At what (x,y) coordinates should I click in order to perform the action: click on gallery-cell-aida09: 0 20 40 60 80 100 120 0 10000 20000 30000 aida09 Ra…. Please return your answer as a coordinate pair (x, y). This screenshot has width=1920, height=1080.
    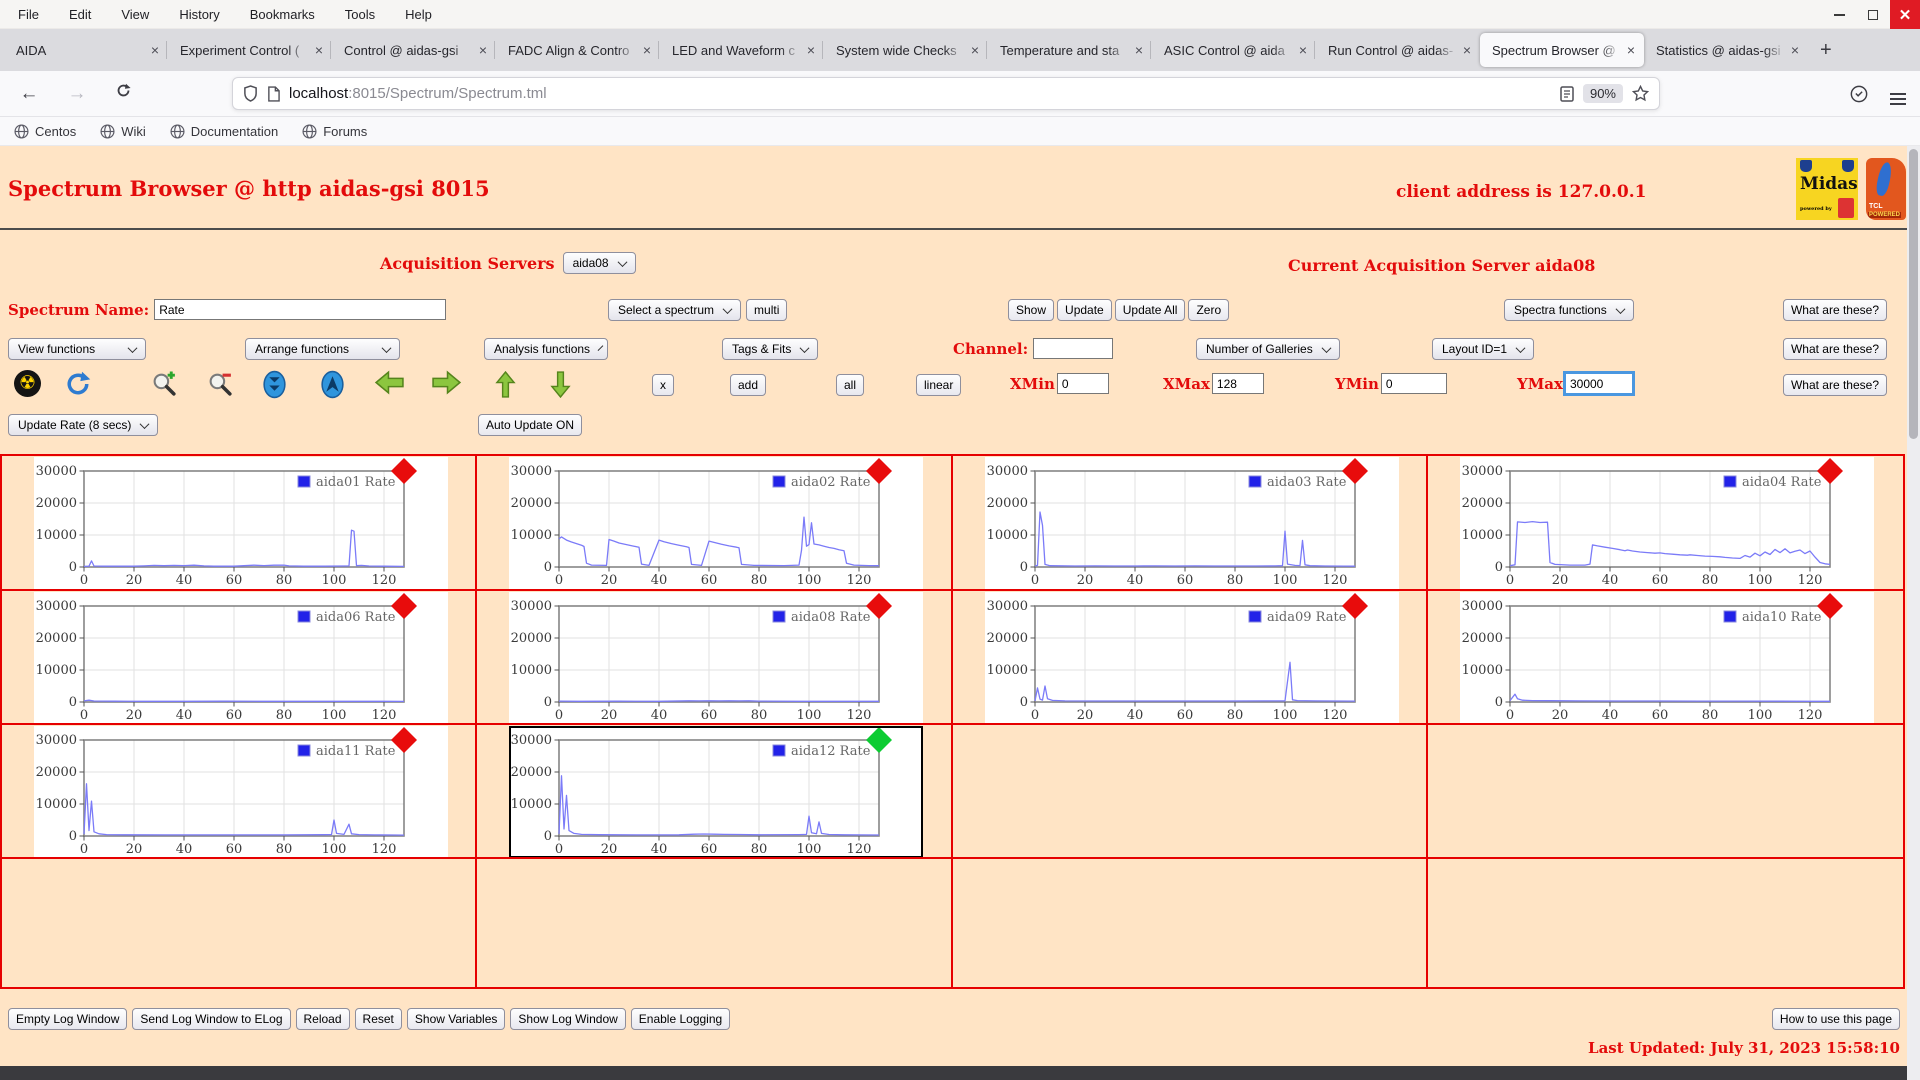
    Looking at the image, I should click on (1190, 658).